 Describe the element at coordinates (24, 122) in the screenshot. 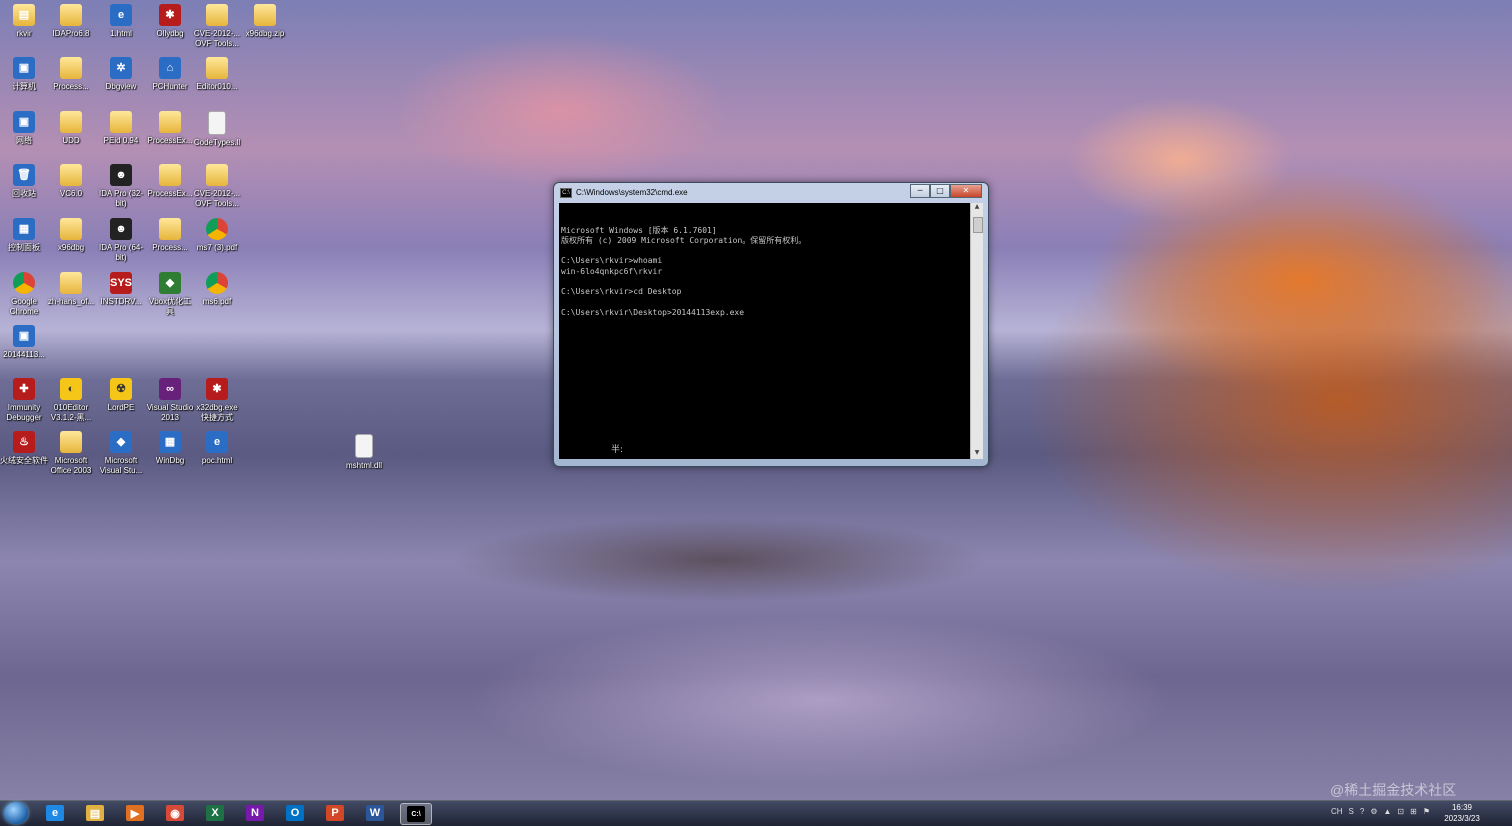

I see `app-icon: ▣` at that location.